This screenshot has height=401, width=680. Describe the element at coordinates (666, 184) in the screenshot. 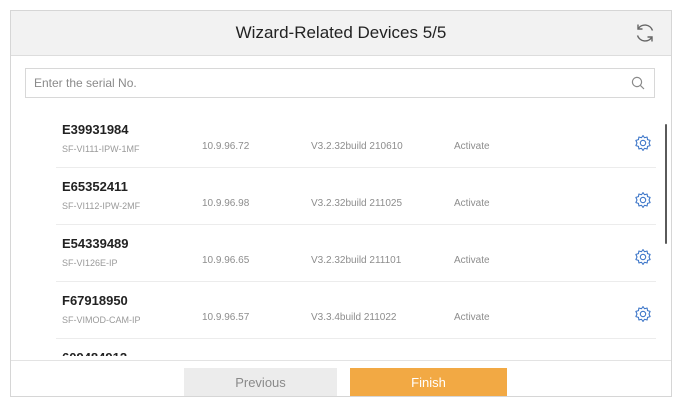

I see `list-scrollbar` at that location.